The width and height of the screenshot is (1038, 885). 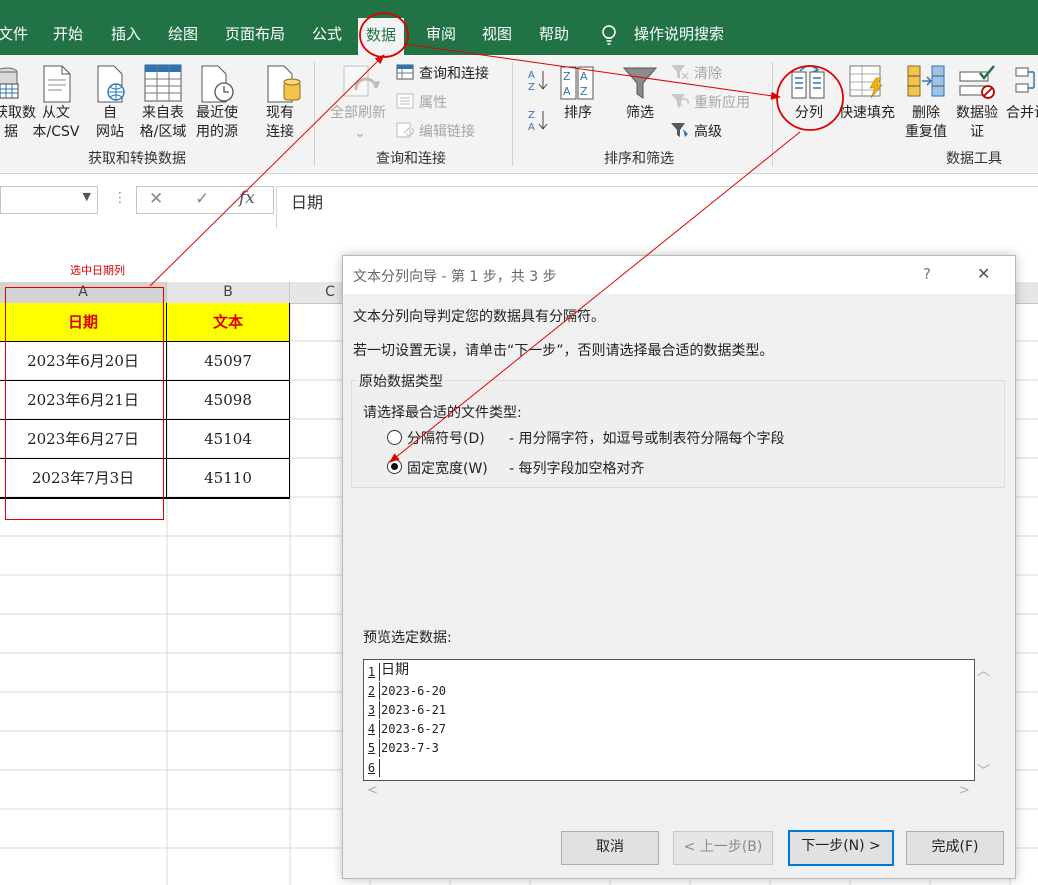 What do you see at coordinates (228, 322) in the screenshot?
I see `table-header-text: 文本` at bounding box center [228, 322].